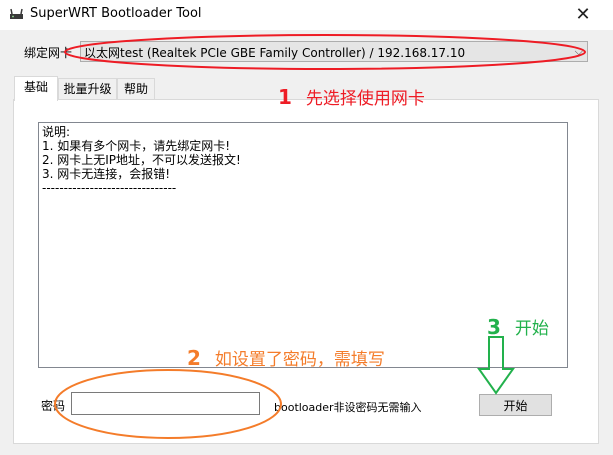 This screenshot has width=613, height=455. What do you see at coordinates (136, 89) in the screenshot?
I see `tab-help: 帮助` at bounding box center [136, 89].